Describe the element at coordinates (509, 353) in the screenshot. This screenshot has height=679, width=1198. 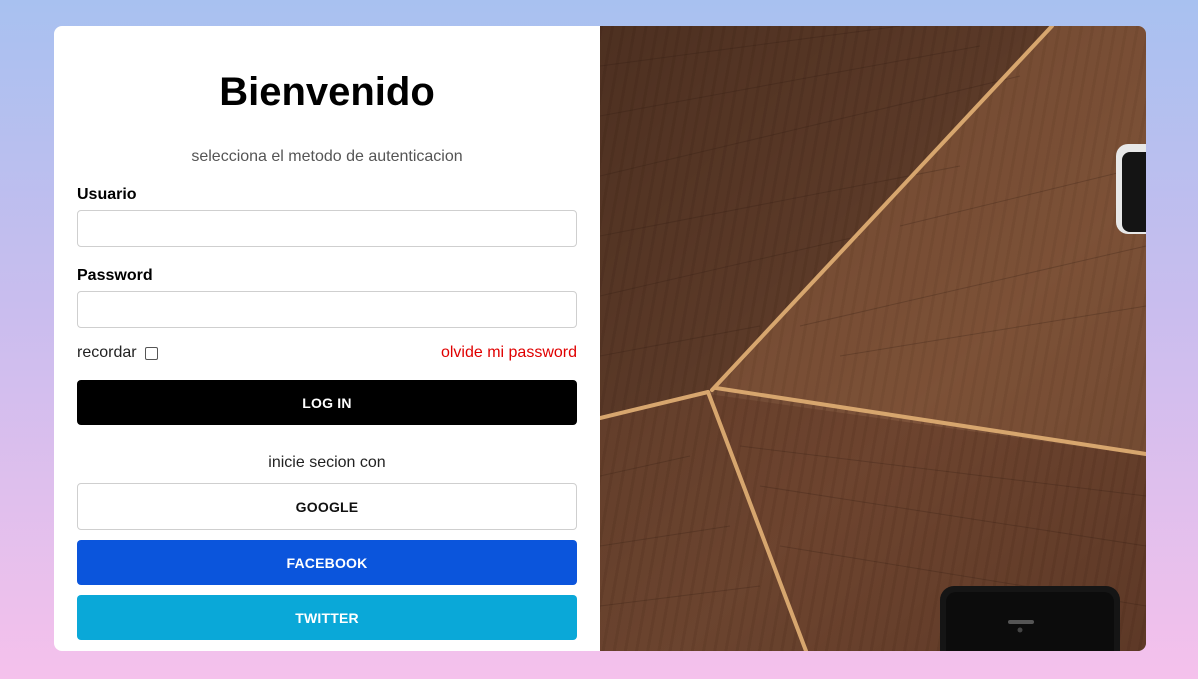
I see `forgot-password-link: olvide mi password` at that location.